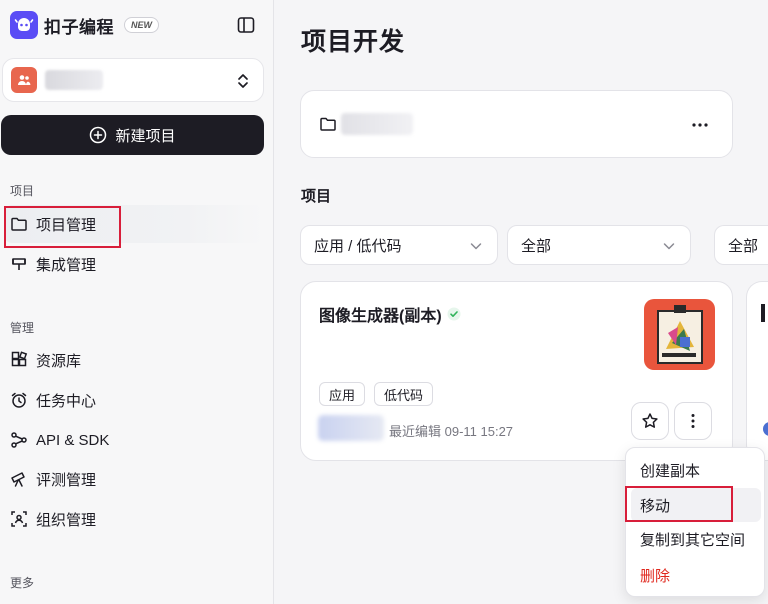 The height and width of the screenshot is (604, 768). What do you see at coordinates (516, 124) in the screenshot?
I see `folder-card` at bounding box center [516, 124].